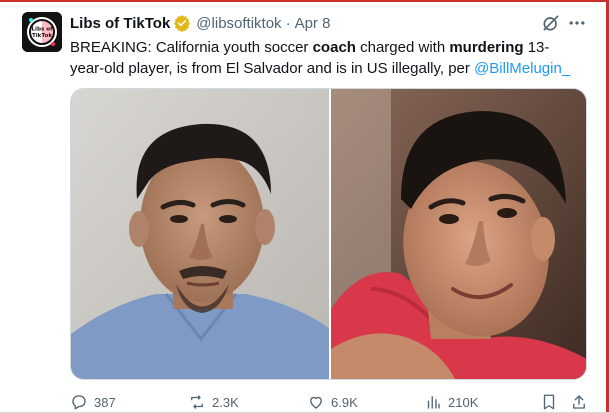  I want to click on author-handle: @libsoftiktok, so click(238, 23).